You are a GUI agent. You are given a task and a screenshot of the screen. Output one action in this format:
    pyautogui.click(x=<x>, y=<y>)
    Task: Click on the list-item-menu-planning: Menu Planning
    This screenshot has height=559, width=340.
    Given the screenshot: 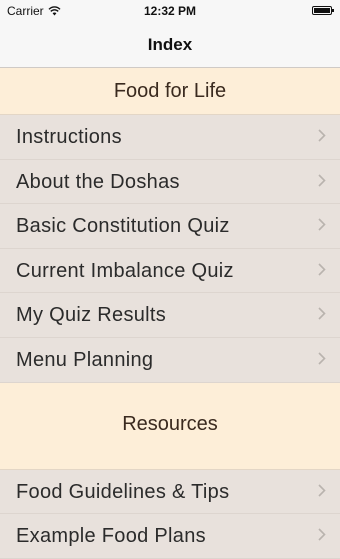 What is the action you would take?
    pyautogui.click(x=170, y=360)
    